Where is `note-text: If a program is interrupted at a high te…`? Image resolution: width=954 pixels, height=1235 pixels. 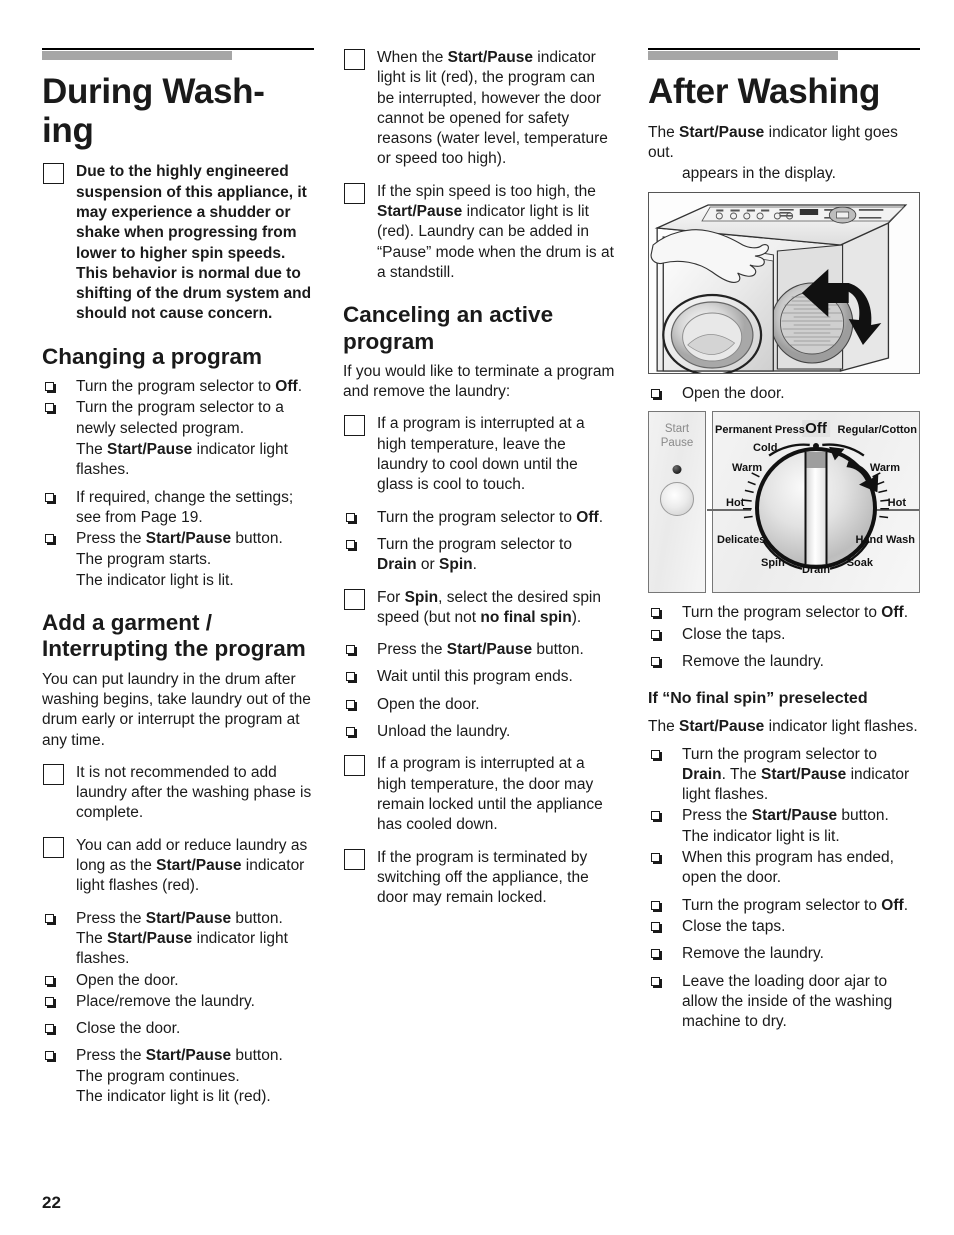 note-text: If a program is interrupted at a high te… is located at coordinates (481, 454).